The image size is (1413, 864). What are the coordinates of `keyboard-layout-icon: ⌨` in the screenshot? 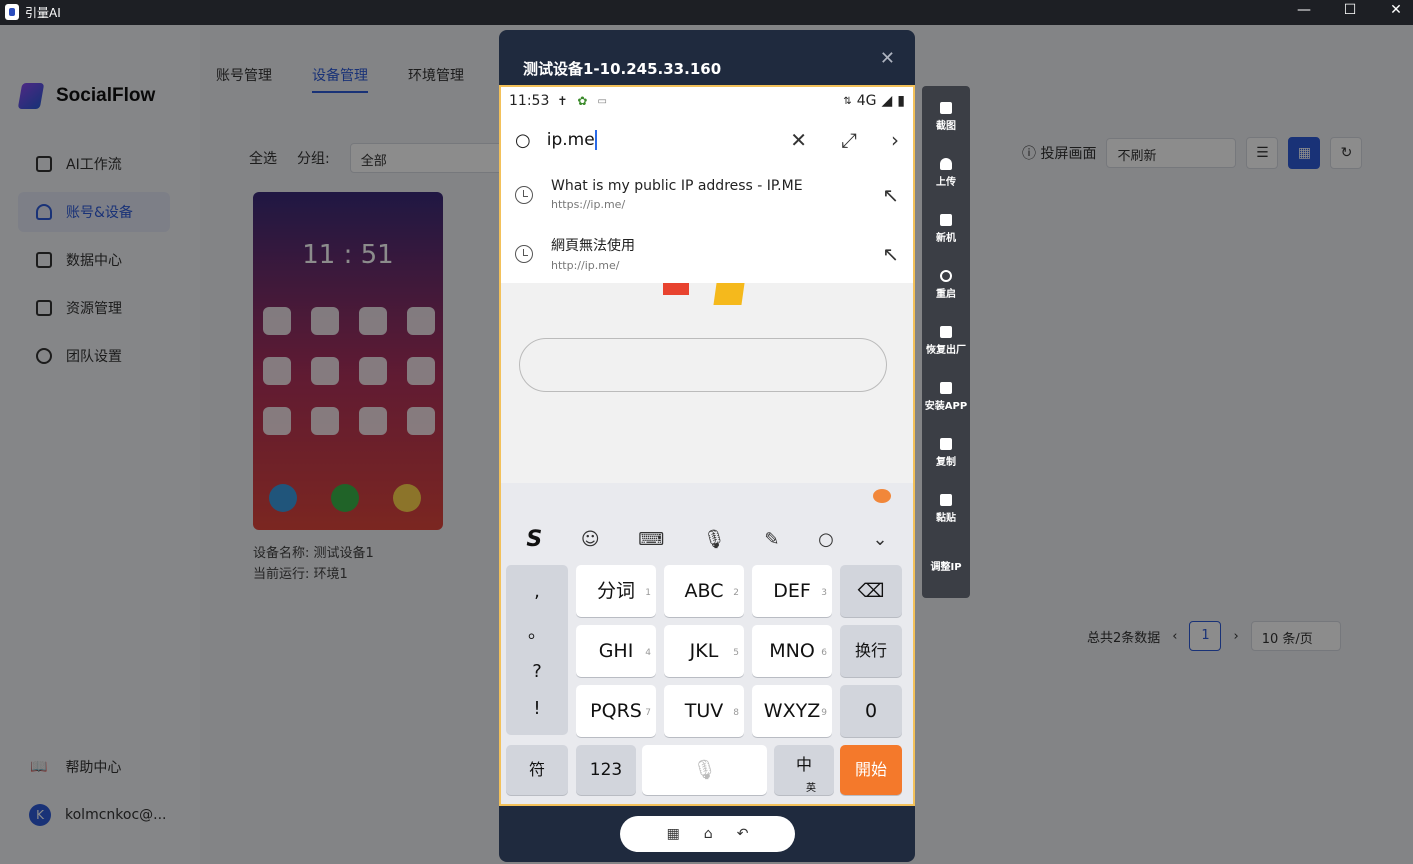 It's located at (651, 539).